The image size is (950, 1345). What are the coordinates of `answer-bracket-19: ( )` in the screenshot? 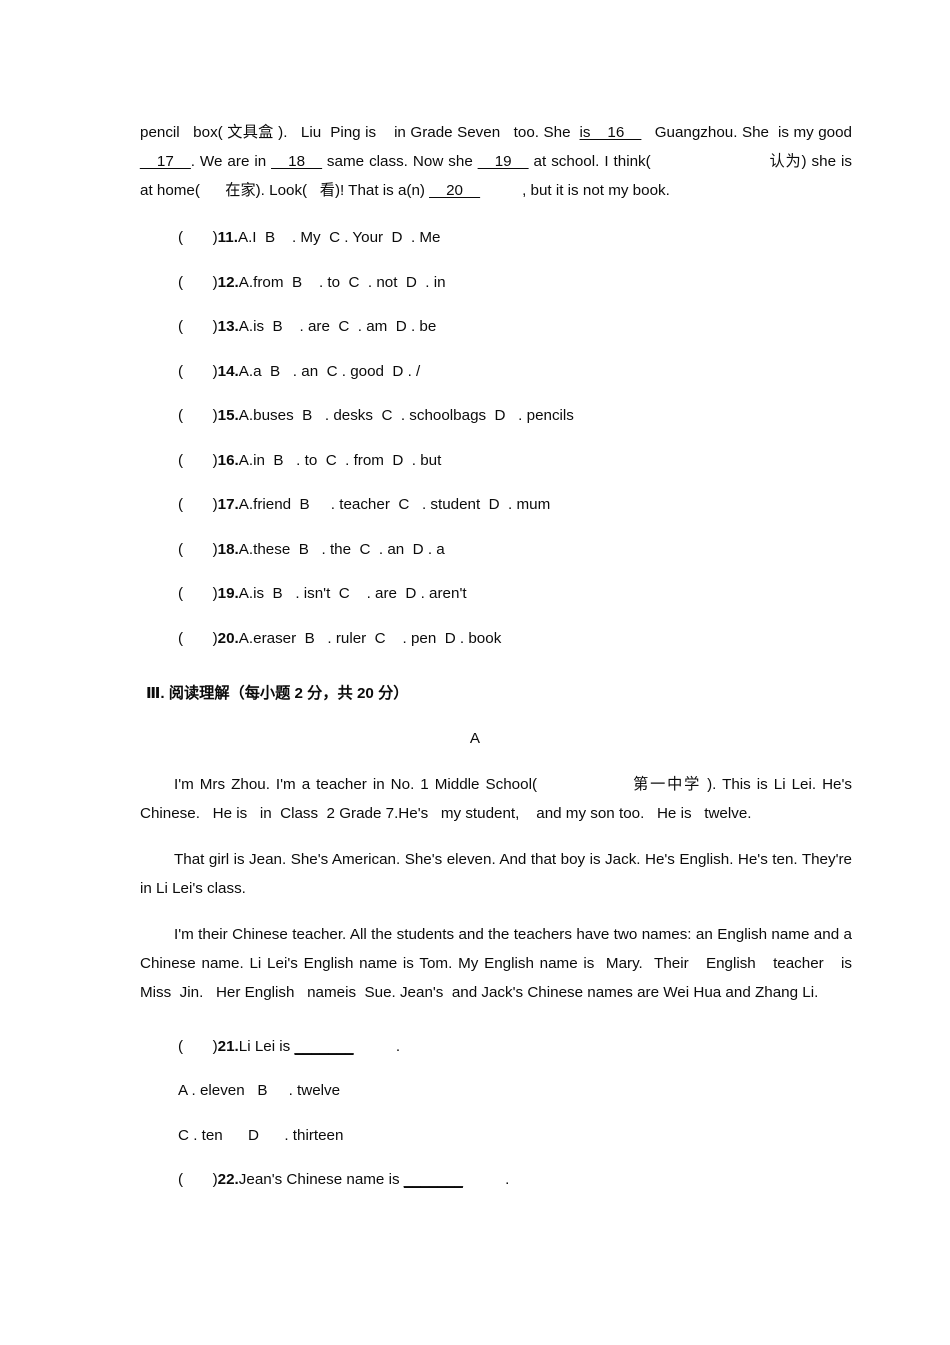 It's located at (198, 593).